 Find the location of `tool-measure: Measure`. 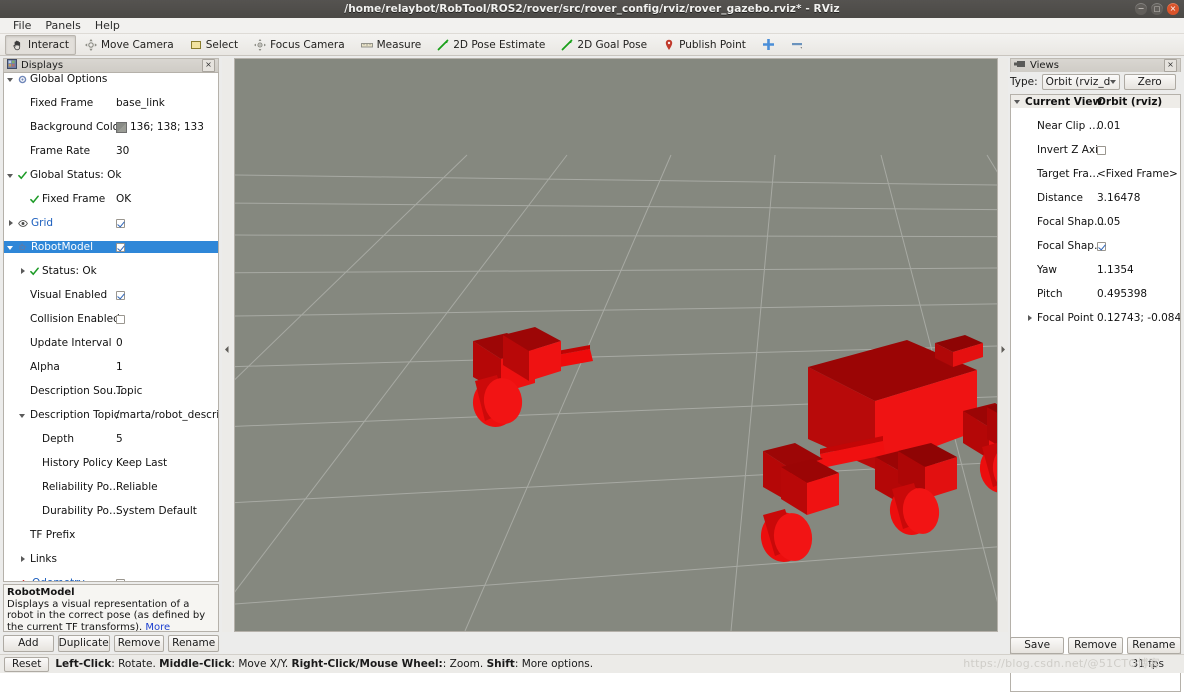

tool-measure: Measure is located at coordinates (391, 45).